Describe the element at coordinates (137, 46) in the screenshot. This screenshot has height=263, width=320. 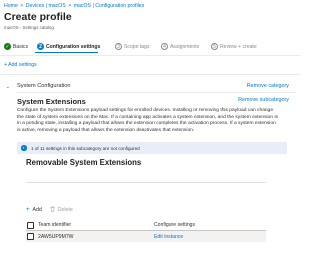
I see `wizard-step-label: Scope tags` at that location.